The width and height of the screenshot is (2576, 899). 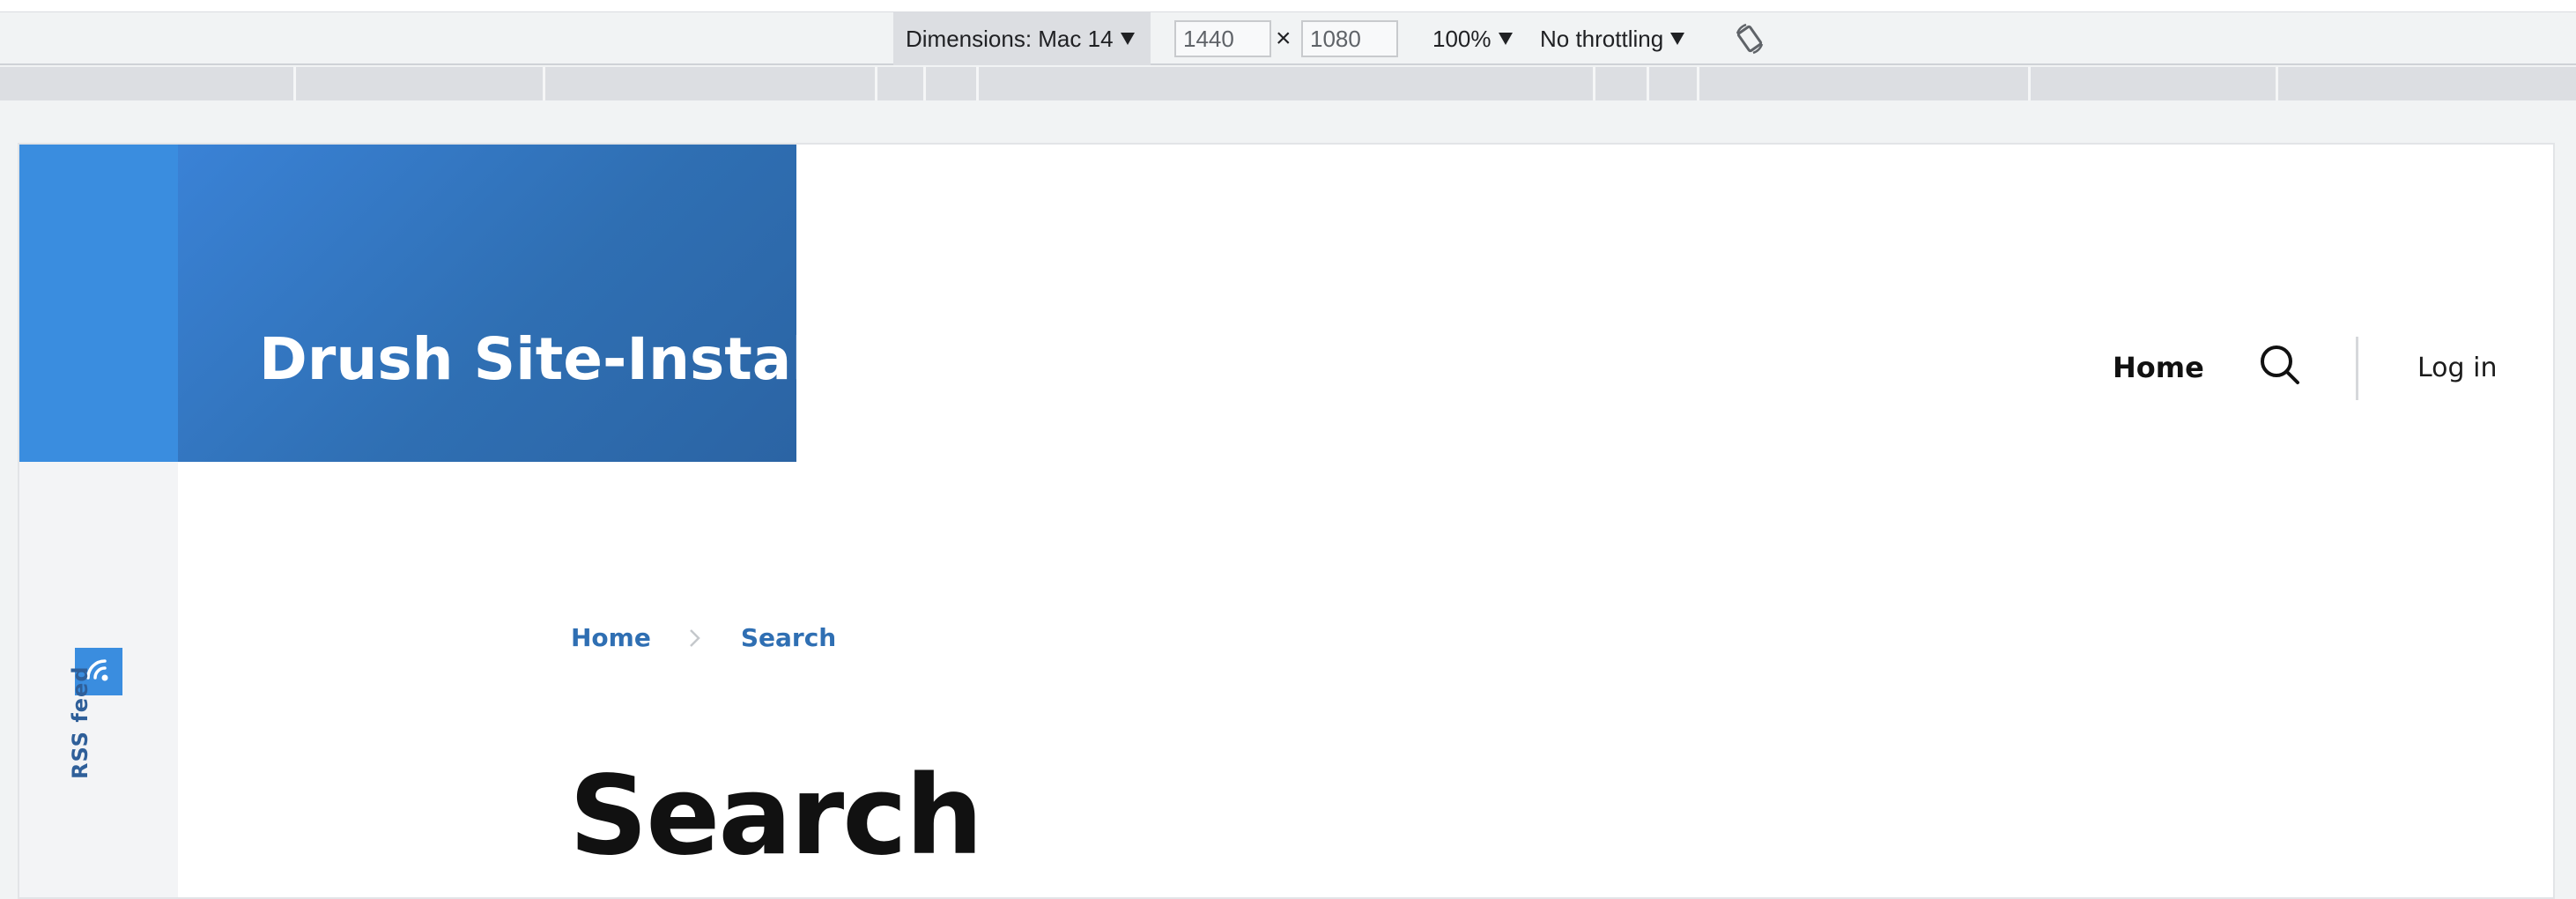 I want to click on device-dropdown: Dimensions: Mac 14, so click(x=1022, y=38).